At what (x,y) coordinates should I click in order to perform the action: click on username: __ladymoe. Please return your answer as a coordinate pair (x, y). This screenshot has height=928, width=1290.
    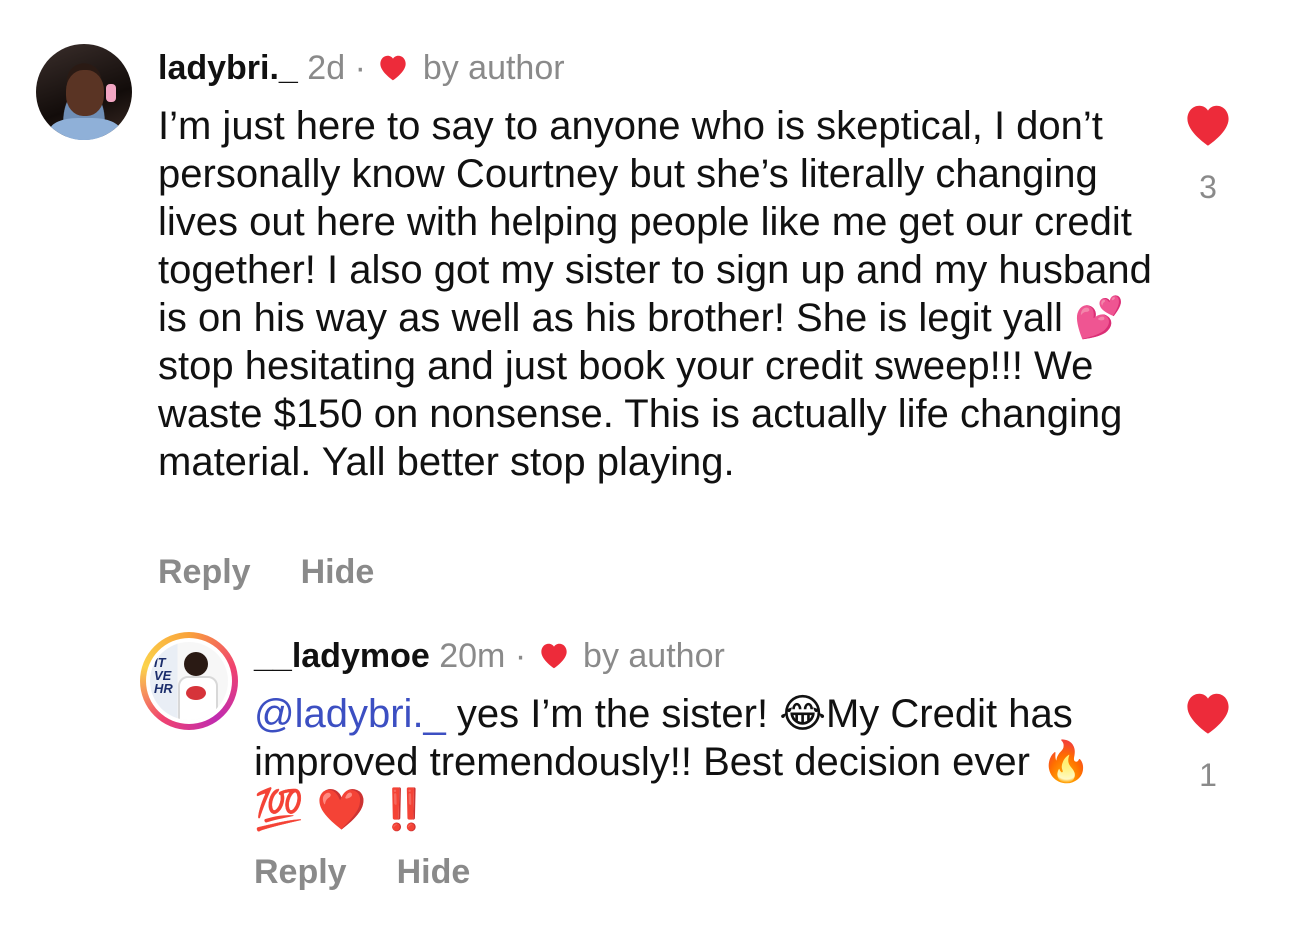
    Looking at the image, I should click on (342, 656).